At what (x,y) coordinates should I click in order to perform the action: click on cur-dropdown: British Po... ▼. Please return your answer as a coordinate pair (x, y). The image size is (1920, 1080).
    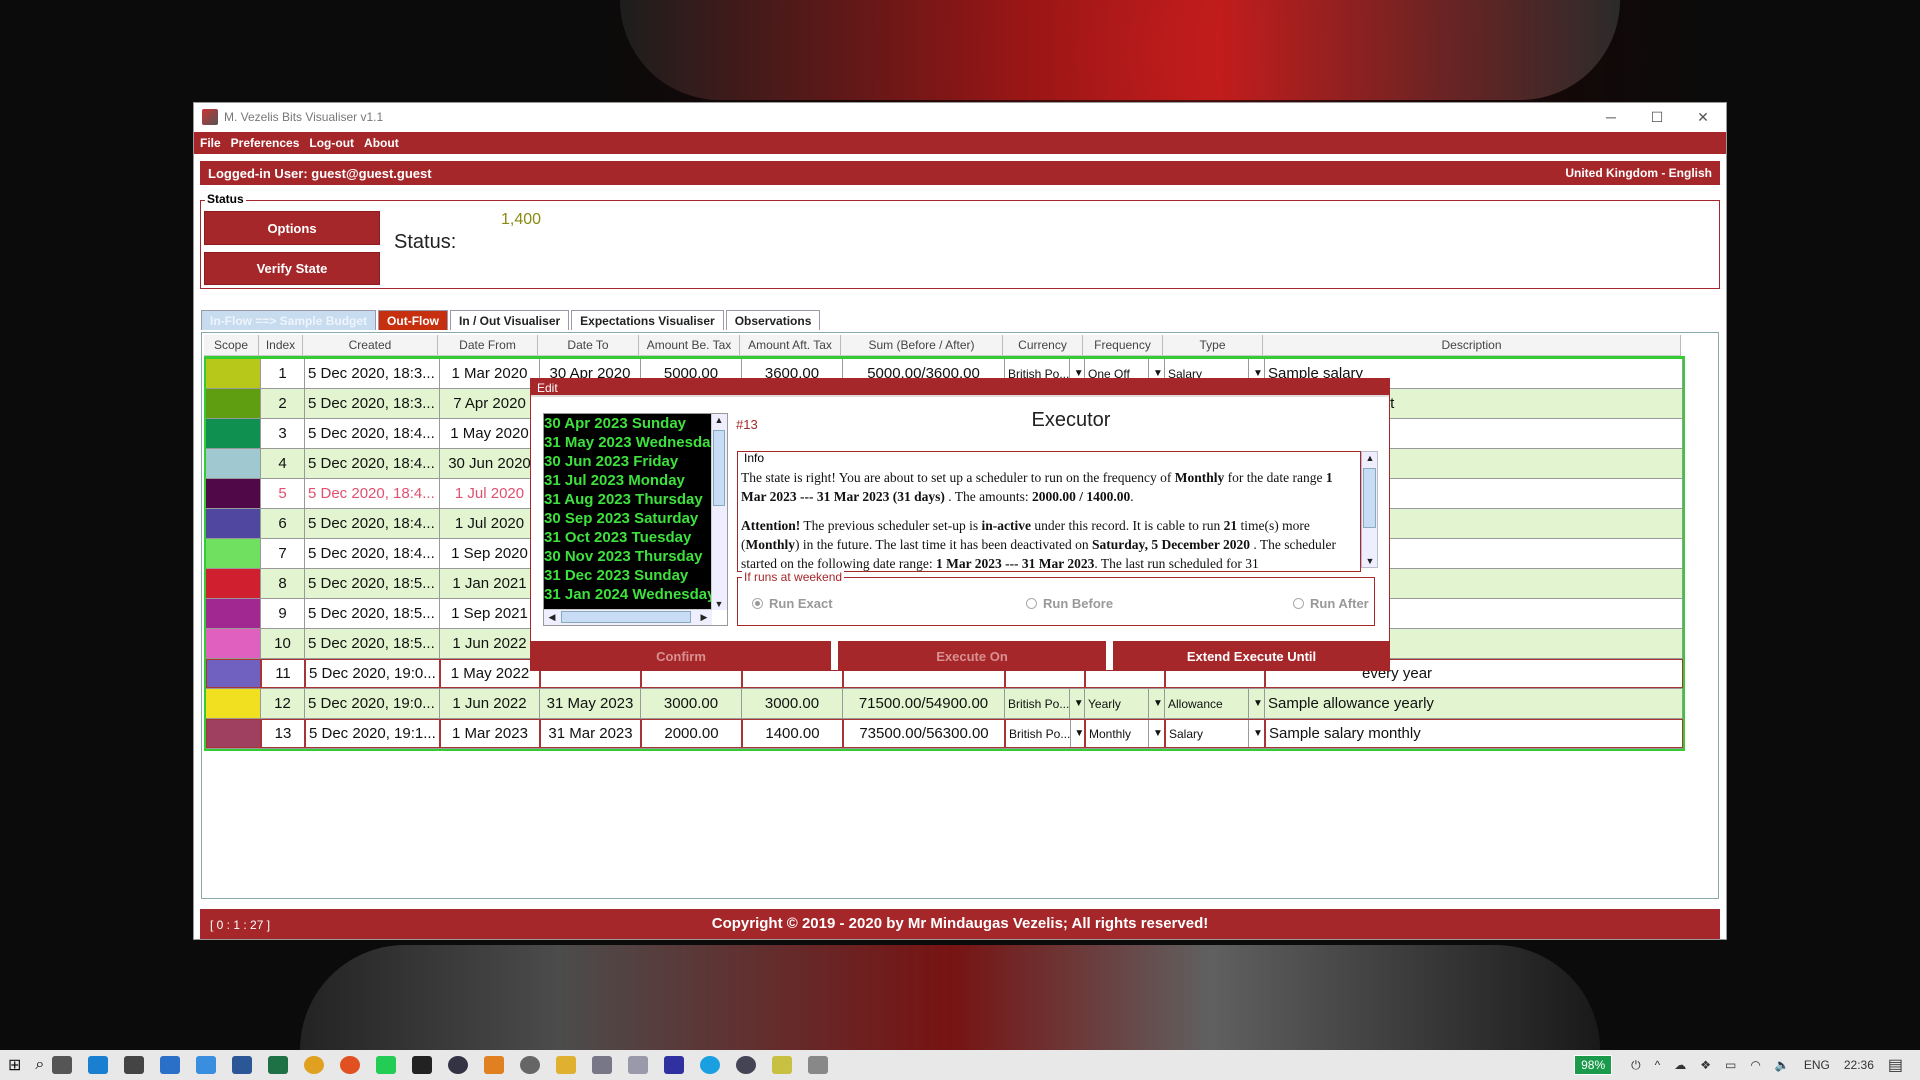
    Looking at the image, I should click on (1045, 733).